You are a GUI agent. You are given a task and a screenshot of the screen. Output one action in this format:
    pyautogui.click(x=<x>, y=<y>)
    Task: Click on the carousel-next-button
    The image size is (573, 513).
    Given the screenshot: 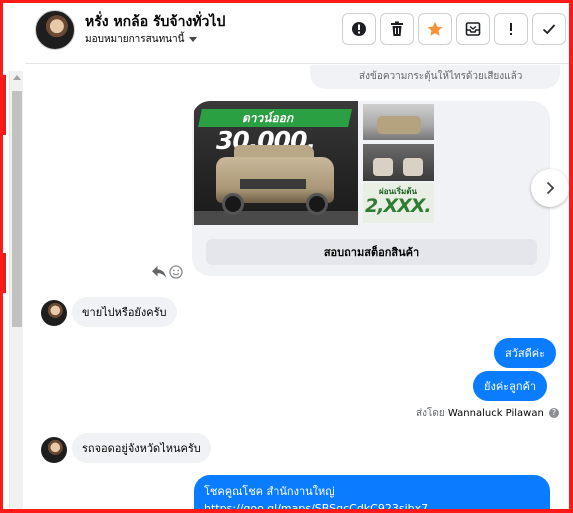 What is the action you would take?
    pyautogui.click(x=550, y=188)
    